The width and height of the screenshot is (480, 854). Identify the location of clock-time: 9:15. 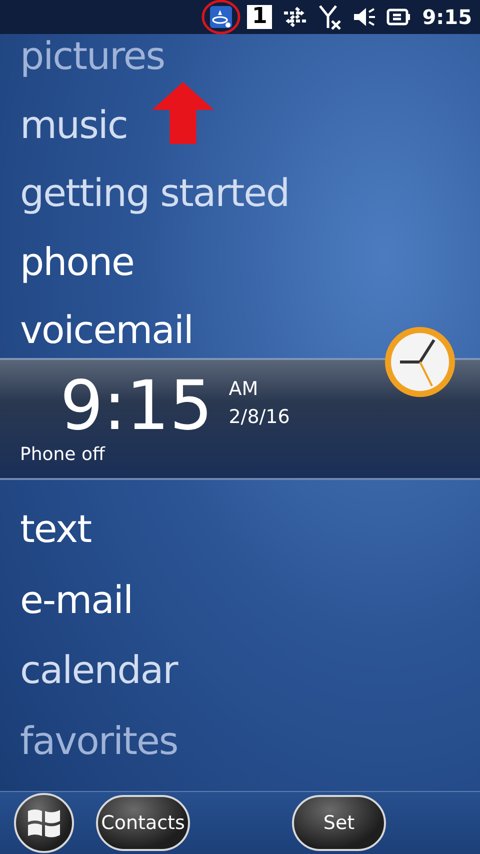
(136, 407).